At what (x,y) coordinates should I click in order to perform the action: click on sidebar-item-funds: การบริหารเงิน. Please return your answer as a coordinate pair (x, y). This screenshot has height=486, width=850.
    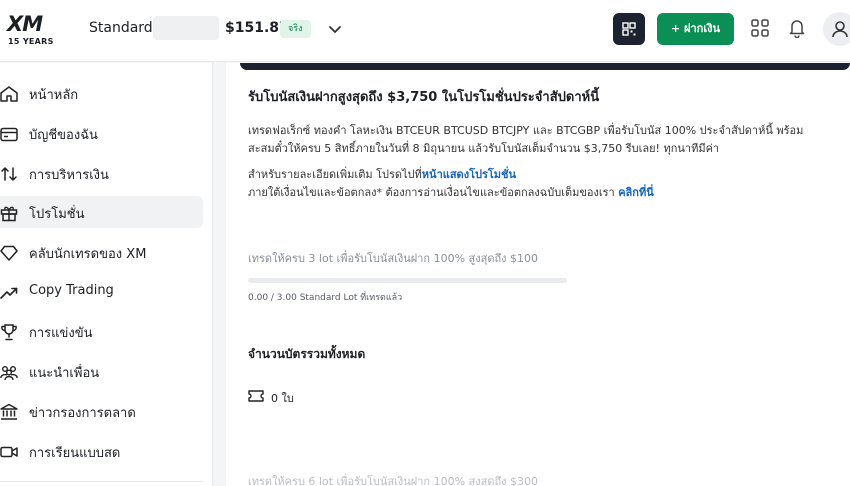
    Looking at the image, I should click on (101, 173).